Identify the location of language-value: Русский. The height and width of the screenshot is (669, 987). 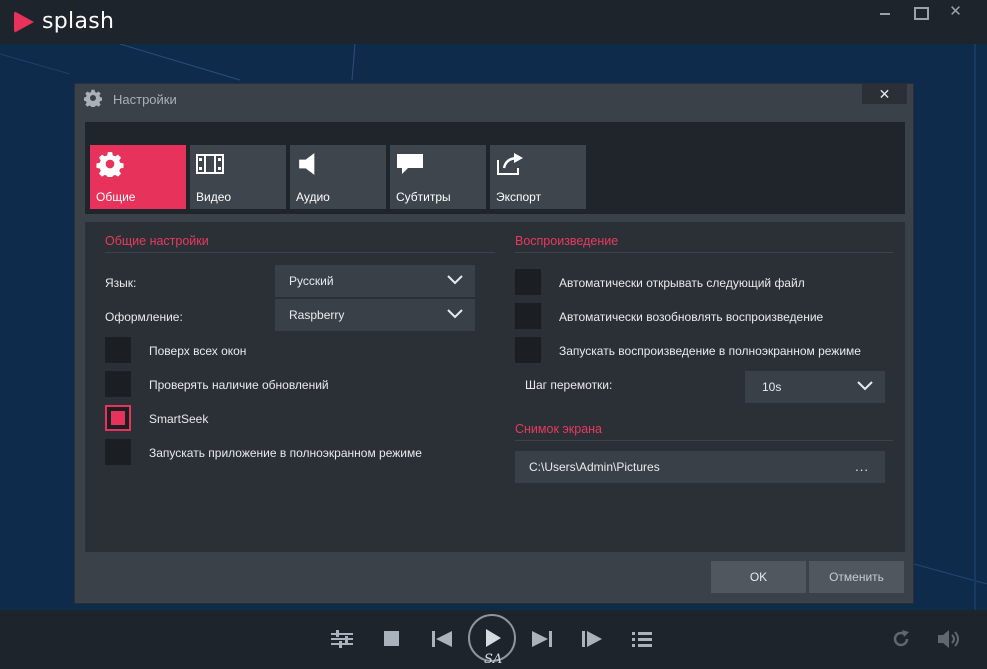
(311, 281).